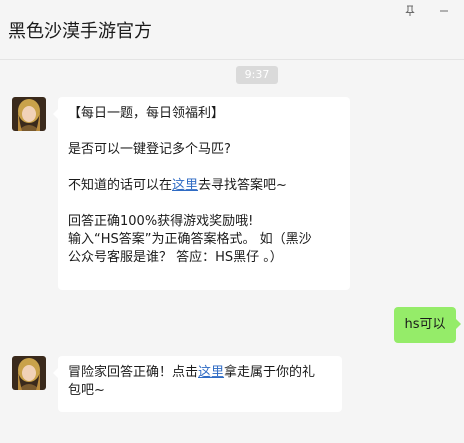  I want to click on message-line: 公众号客服是谁？ 答应：HS黑仔 。）, so click(175, 257).